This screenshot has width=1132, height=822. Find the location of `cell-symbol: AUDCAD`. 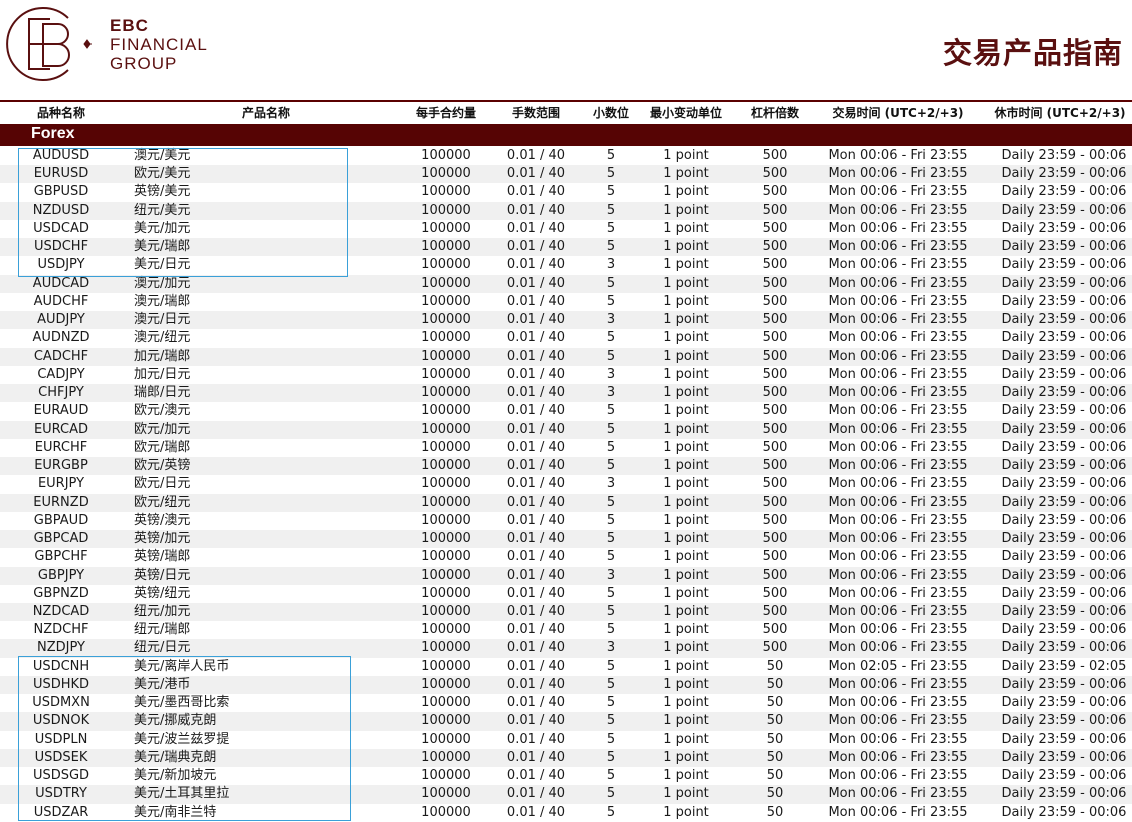

cell-symbol: AUDCAD is located at coordinates (61, 283).